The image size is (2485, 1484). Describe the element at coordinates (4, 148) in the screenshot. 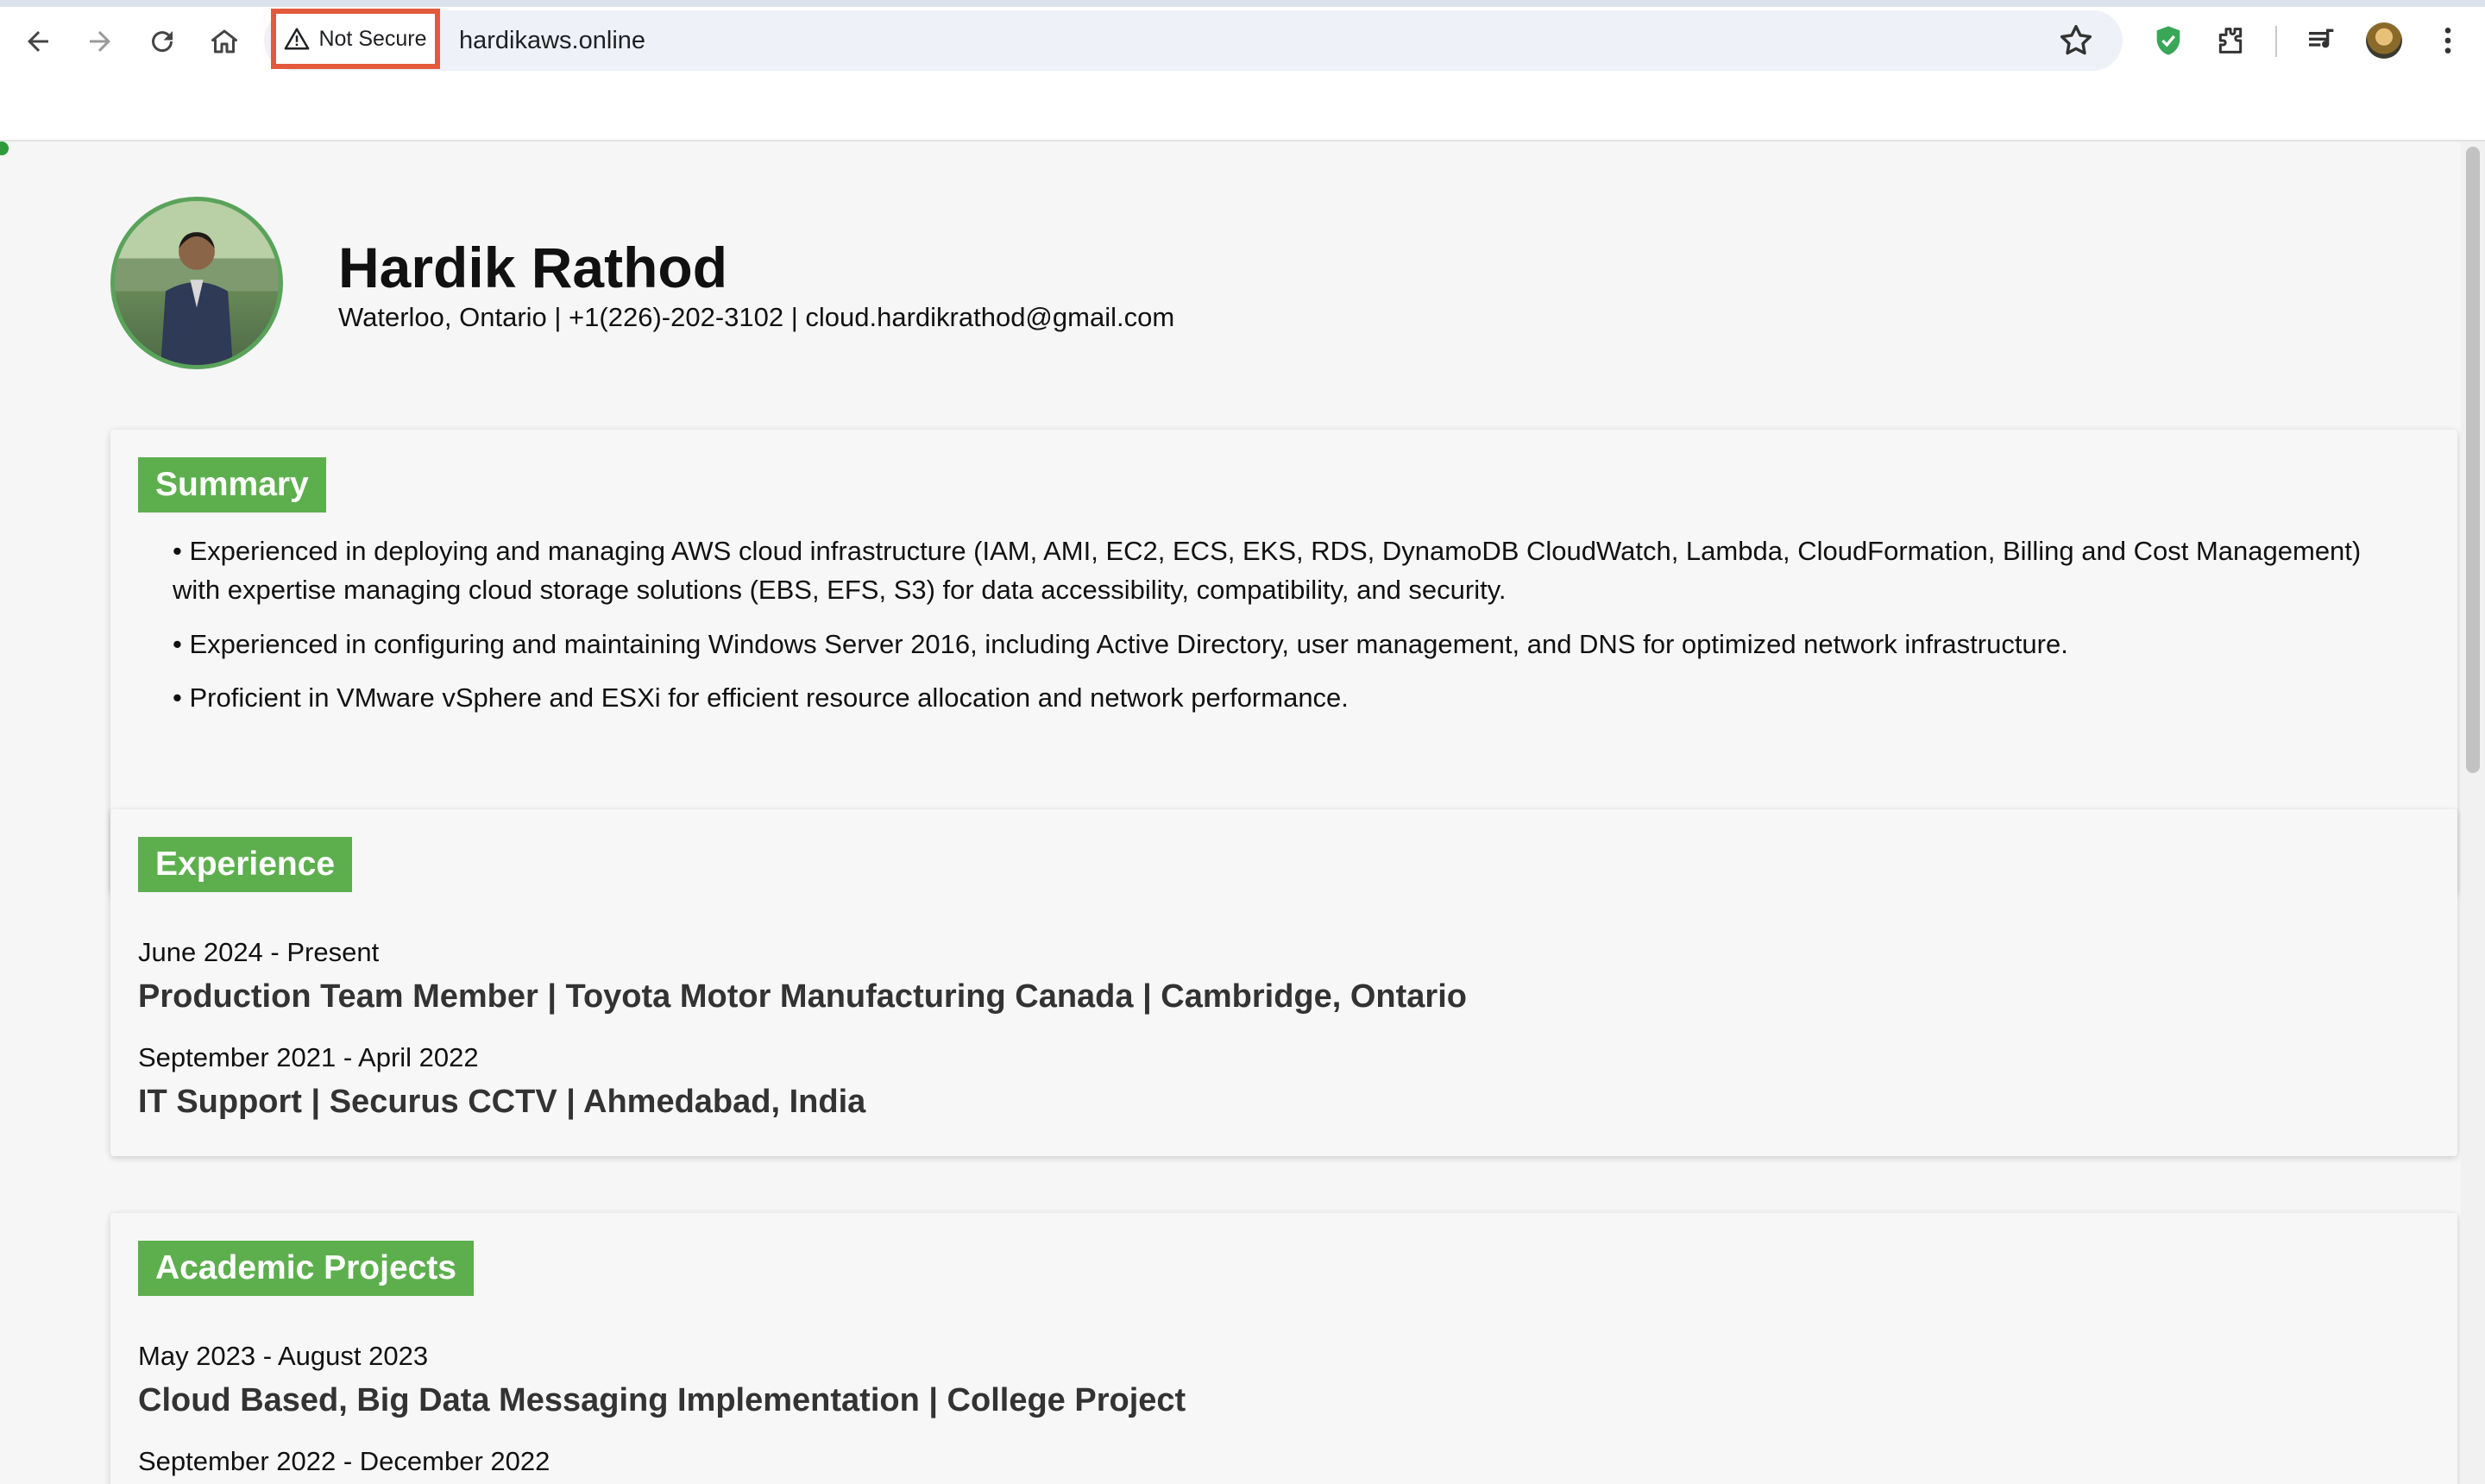

I see `status-dot` at that location.